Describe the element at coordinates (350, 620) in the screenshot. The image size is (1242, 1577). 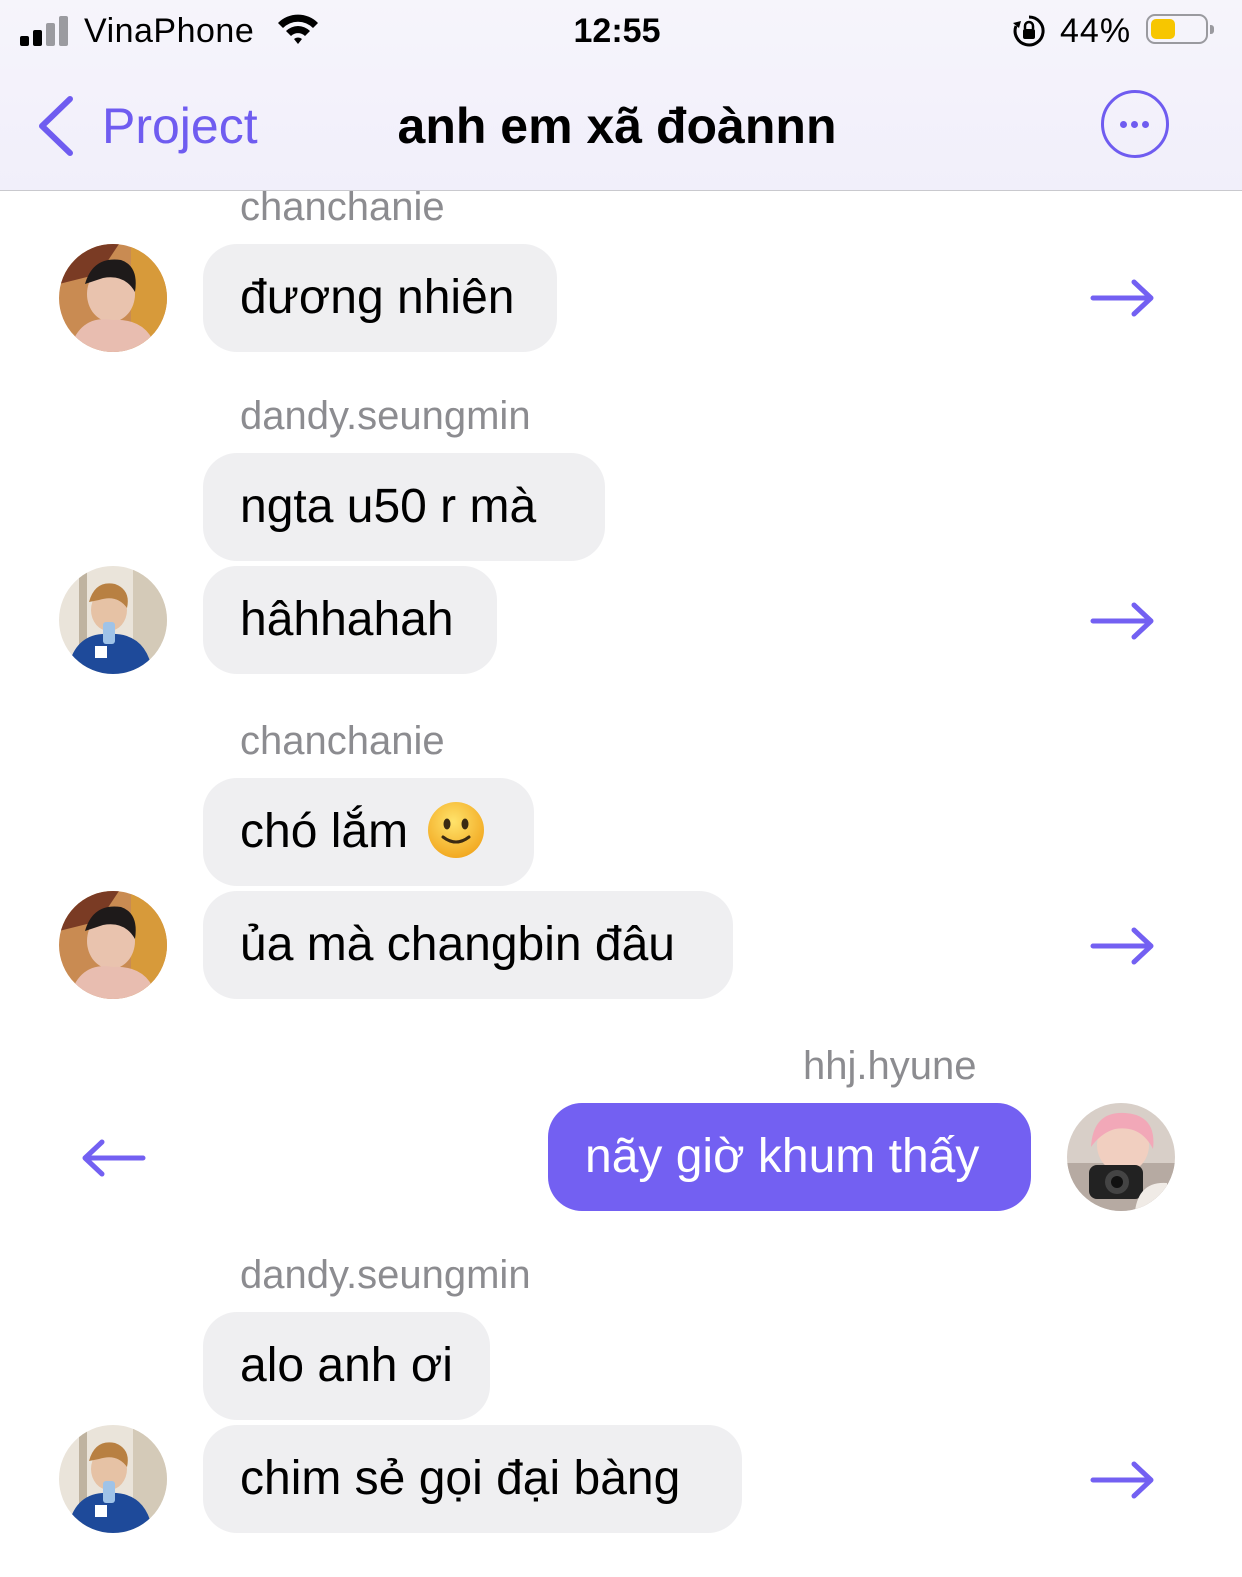
I see `message-bubble: hâhhahah` at that location.